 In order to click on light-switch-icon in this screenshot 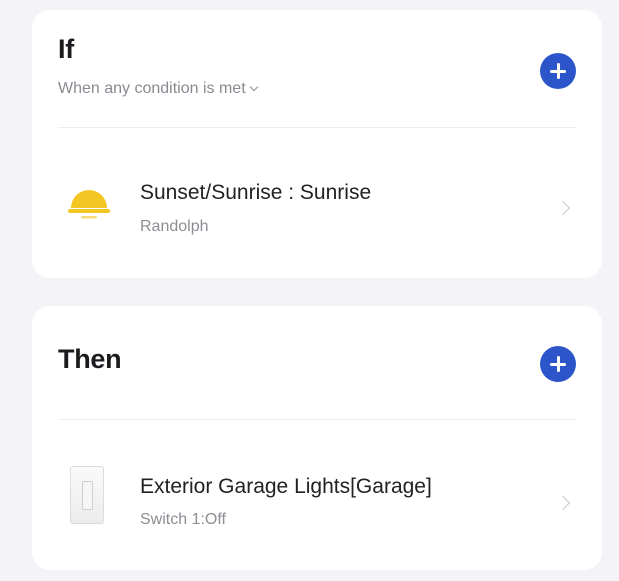, I will do `click(87, 495)`.